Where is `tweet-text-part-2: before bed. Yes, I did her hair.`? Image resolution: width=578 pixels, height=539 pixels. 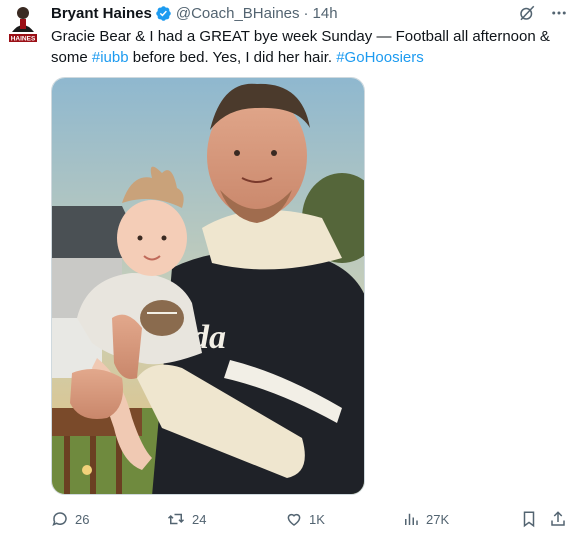
tweet-text-part-2: before bed. Yes, I did her hair. is located at coordinates (232, 57).